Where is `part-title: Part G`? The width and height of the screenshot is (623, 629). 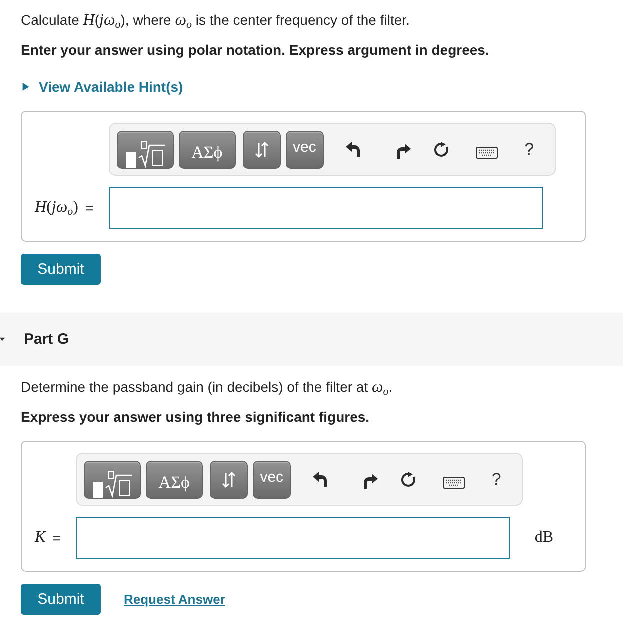 part-title: Part G is located at coordinates (47, 339).